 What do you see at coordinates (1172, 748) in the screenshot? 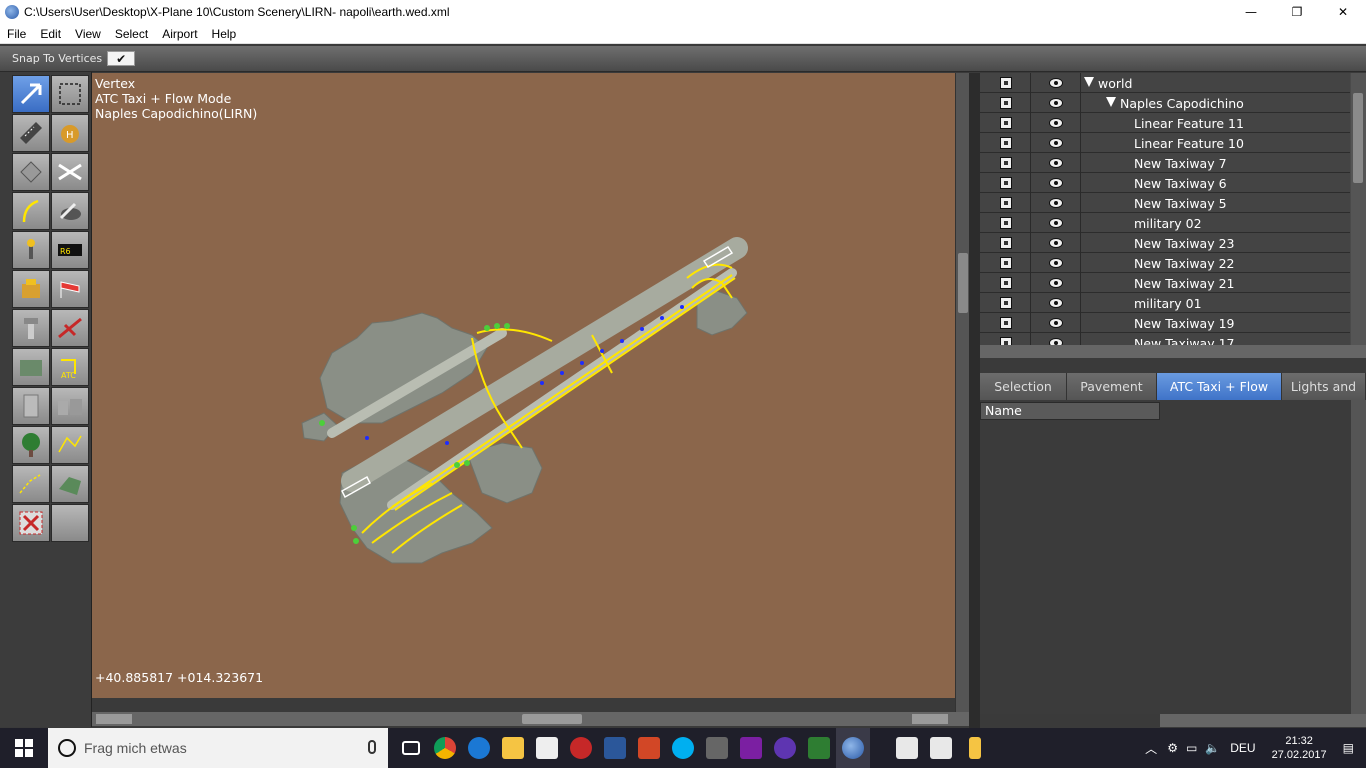
I see `tray-network-icon: ⚙` at bounding box center [1172, 748].